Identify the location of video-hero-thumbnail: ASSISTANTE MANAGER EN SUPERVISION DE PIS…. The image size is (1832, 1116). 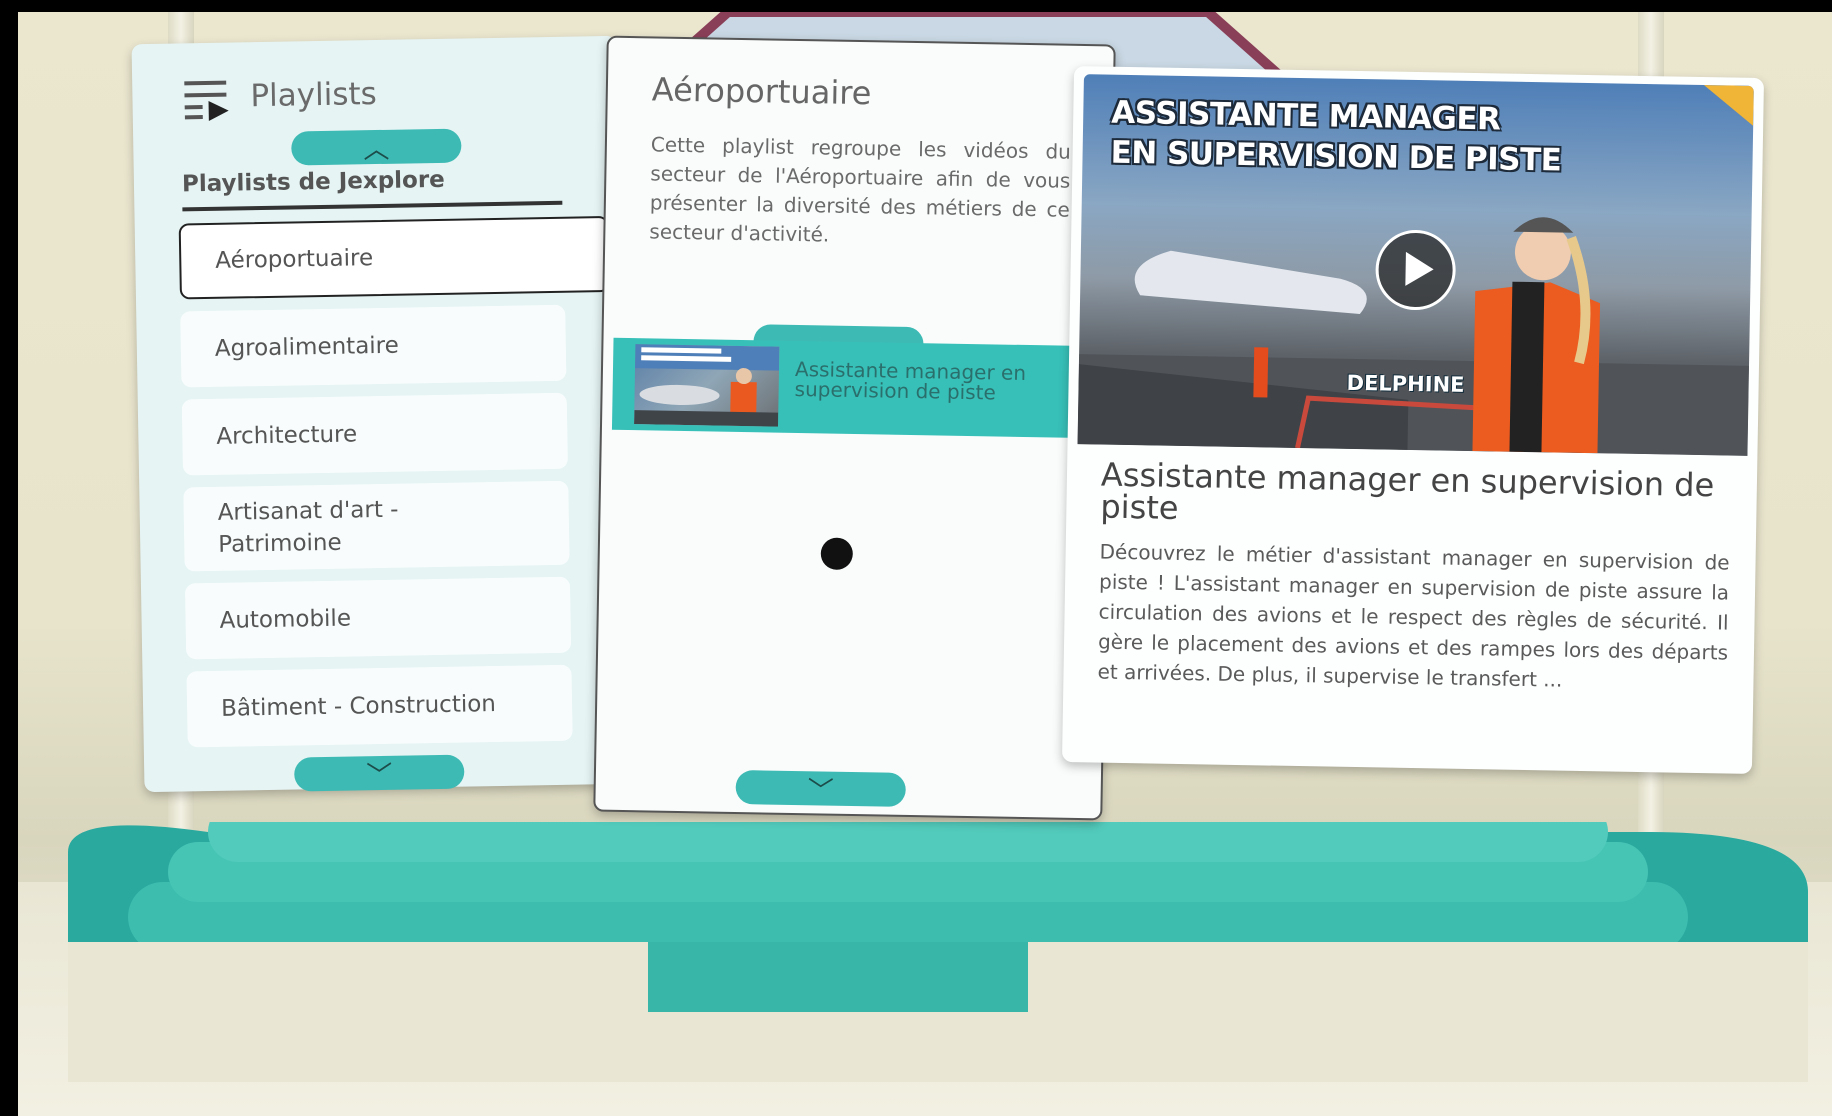
(1415, 265).